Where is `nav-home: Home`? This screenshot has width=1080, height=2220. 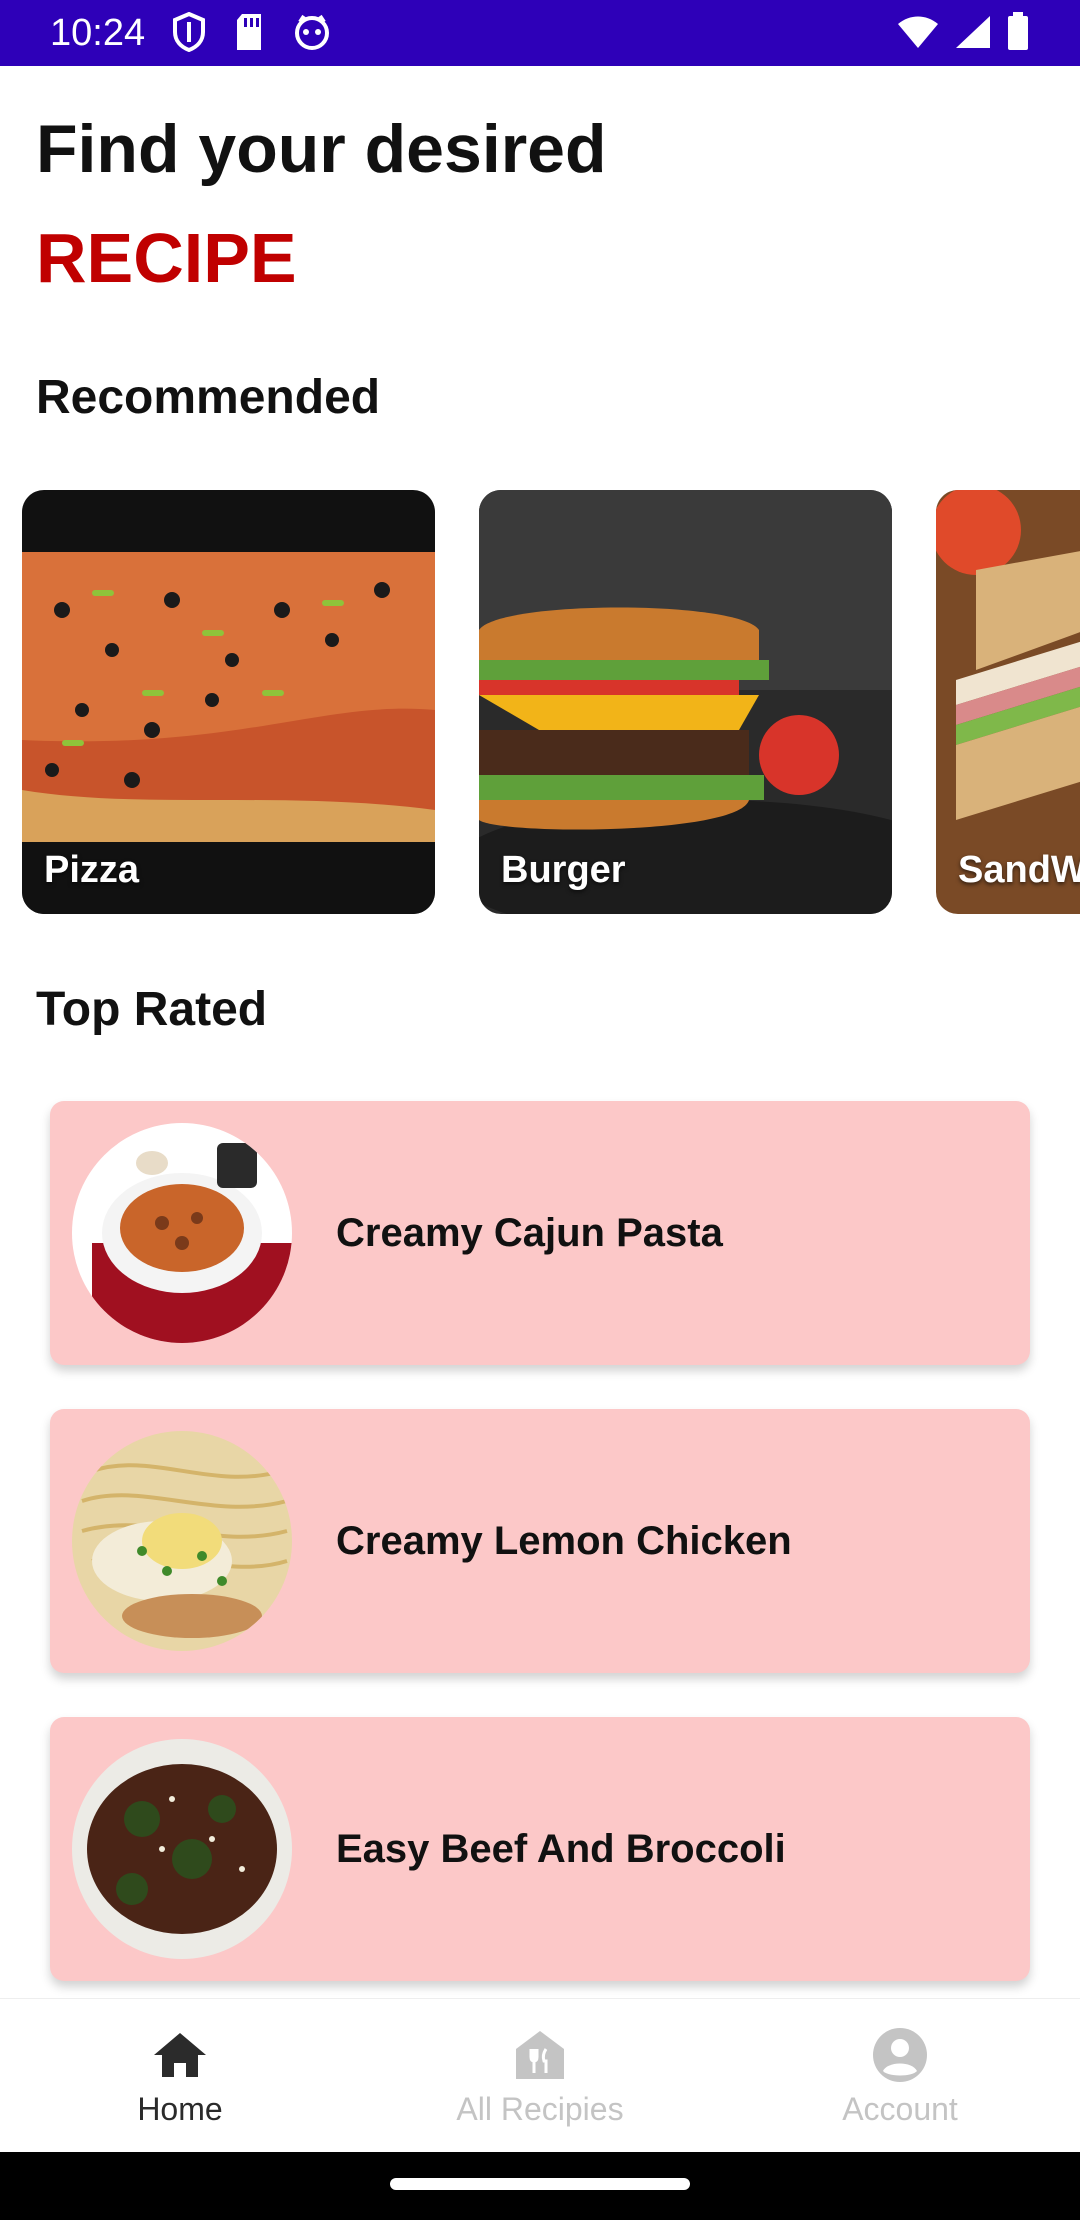 nav-home: Home is located at coordinates (180, 2076).